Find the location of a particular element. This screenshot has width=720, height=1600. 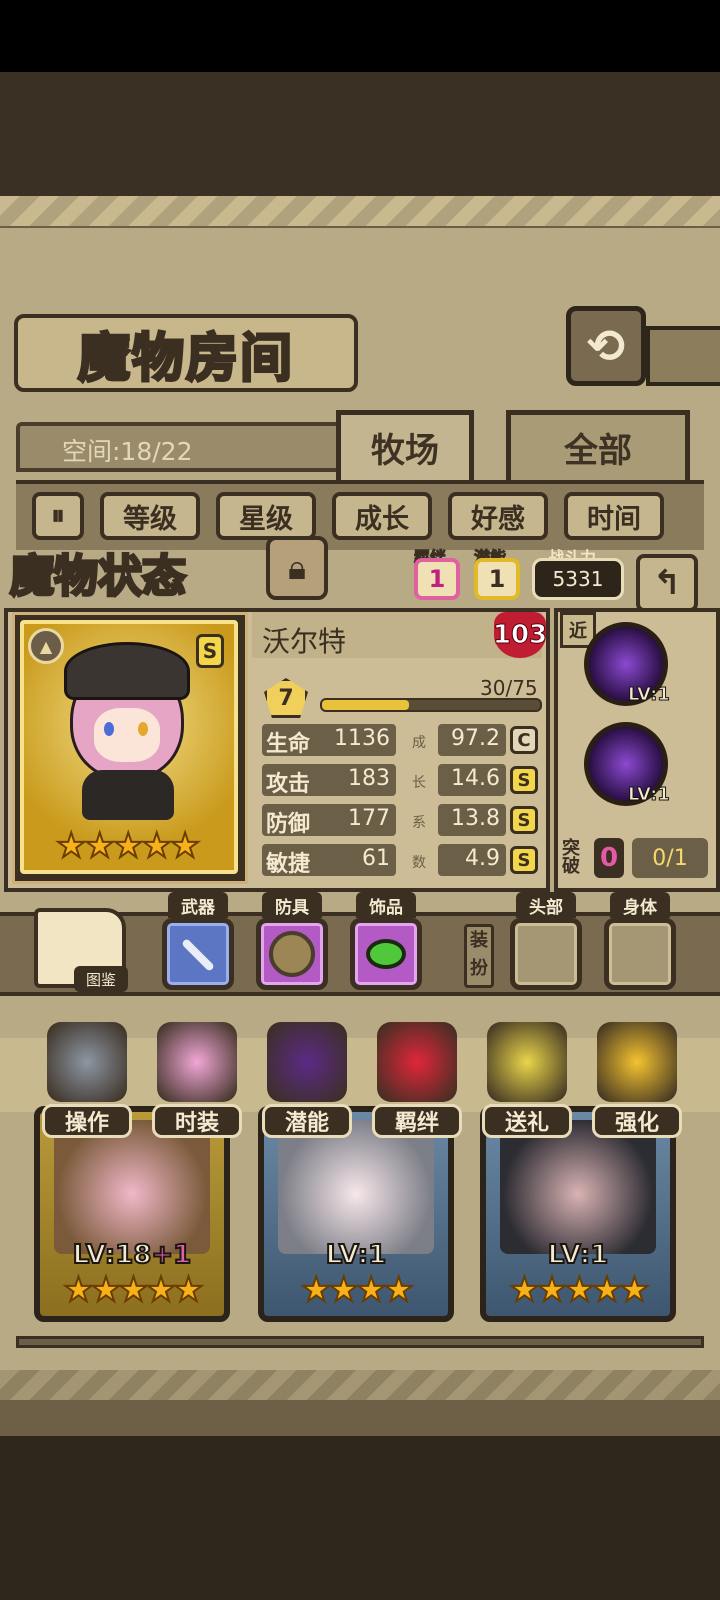

monster-card-3-portrait is located at coordinates (578, 1187).